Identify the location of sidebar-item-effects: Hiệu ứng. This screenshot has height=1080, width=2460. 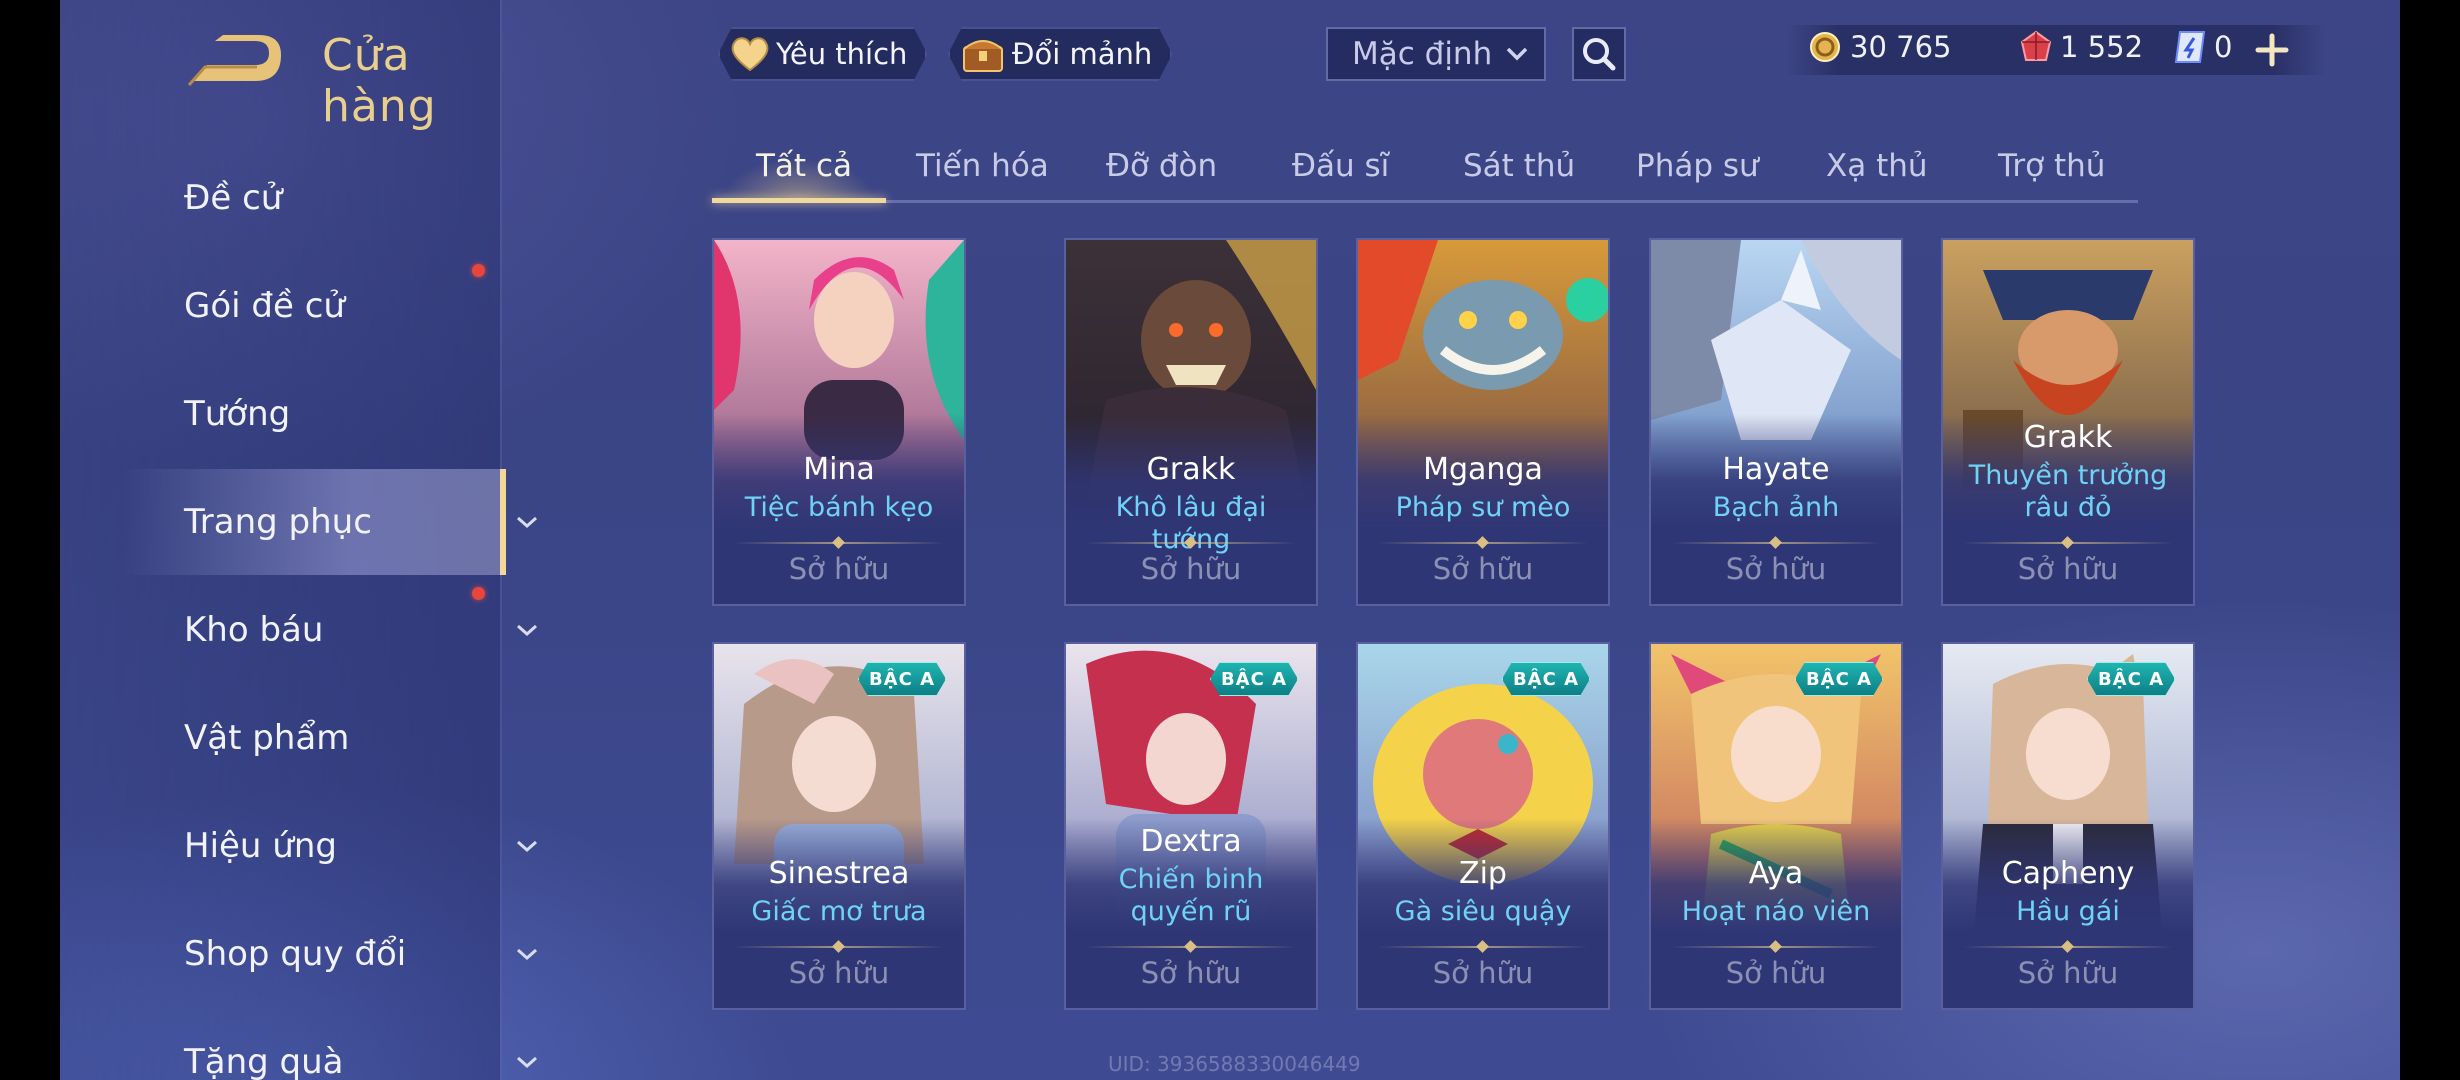
(329, 846).